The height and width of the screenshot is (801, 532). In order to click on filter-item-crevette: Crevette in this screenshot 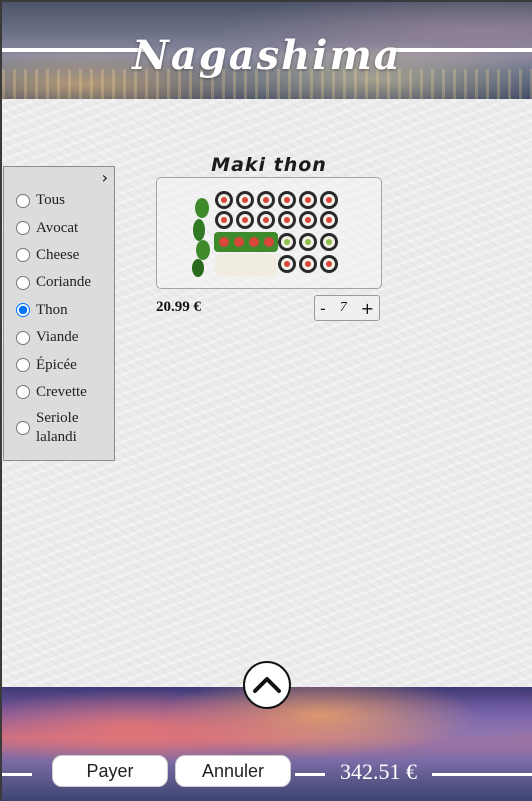, I will do `click(54, 392)`.